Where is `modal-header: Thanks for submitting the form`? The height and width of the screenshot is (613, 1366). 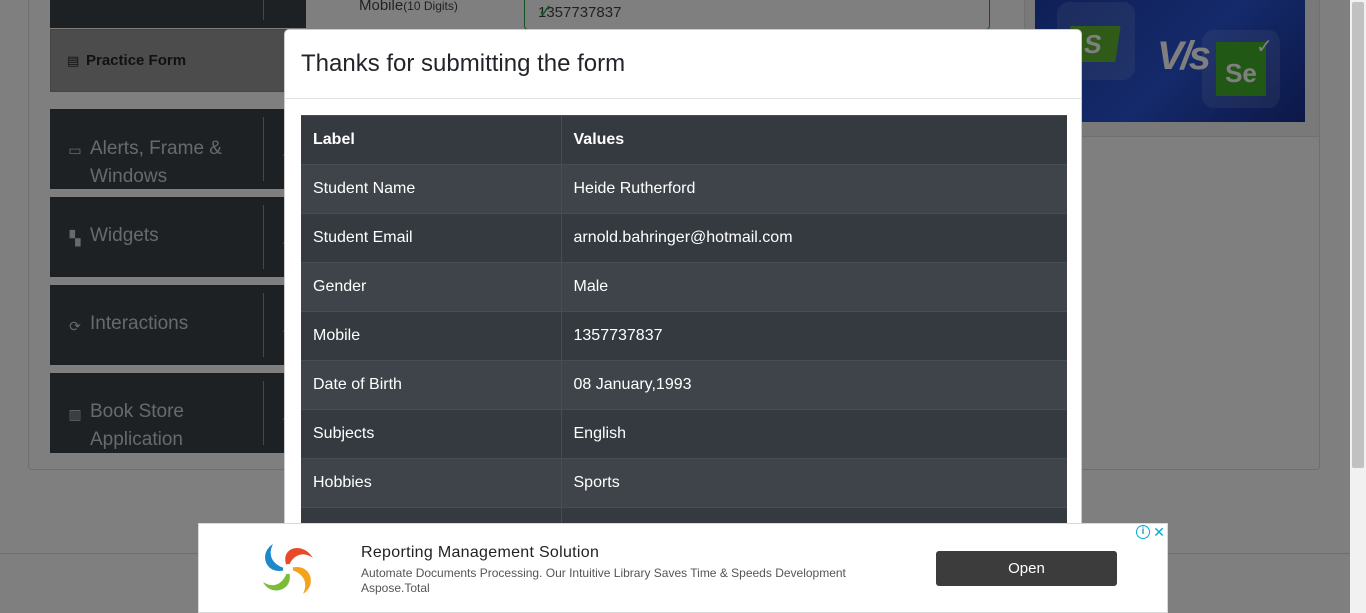
modal-header: Thanks for submitting the form is located at coordinates (683, 64).